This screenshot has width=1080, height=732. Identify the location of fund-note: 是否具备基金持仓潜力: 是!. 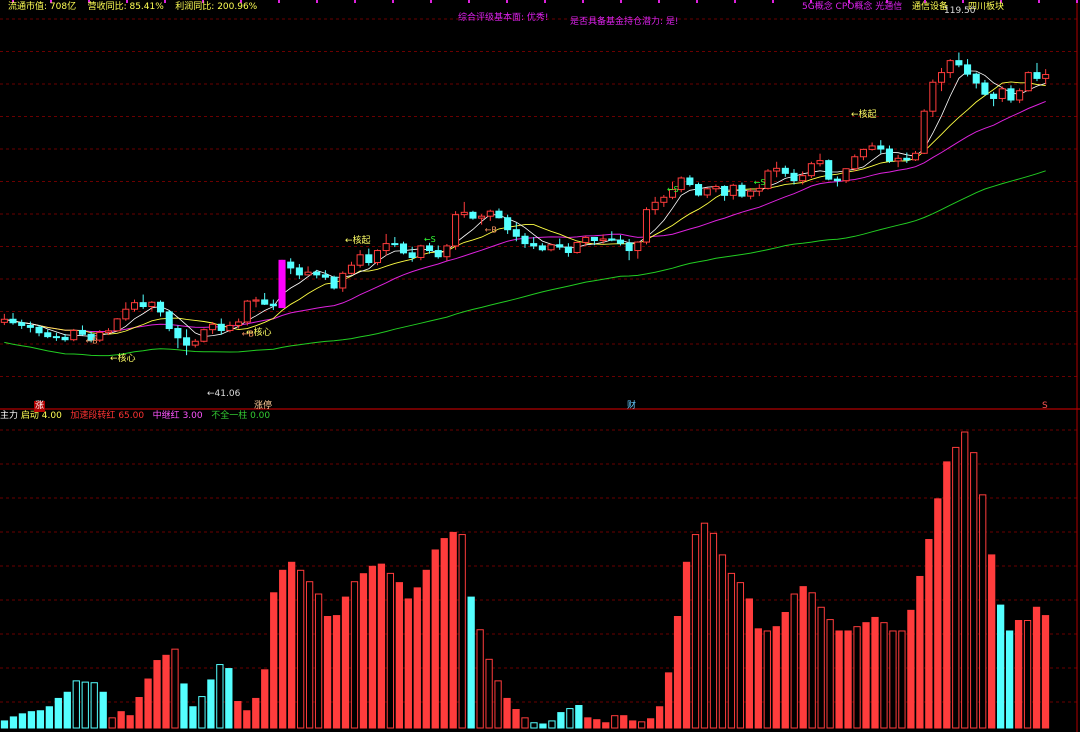
(624, 22).